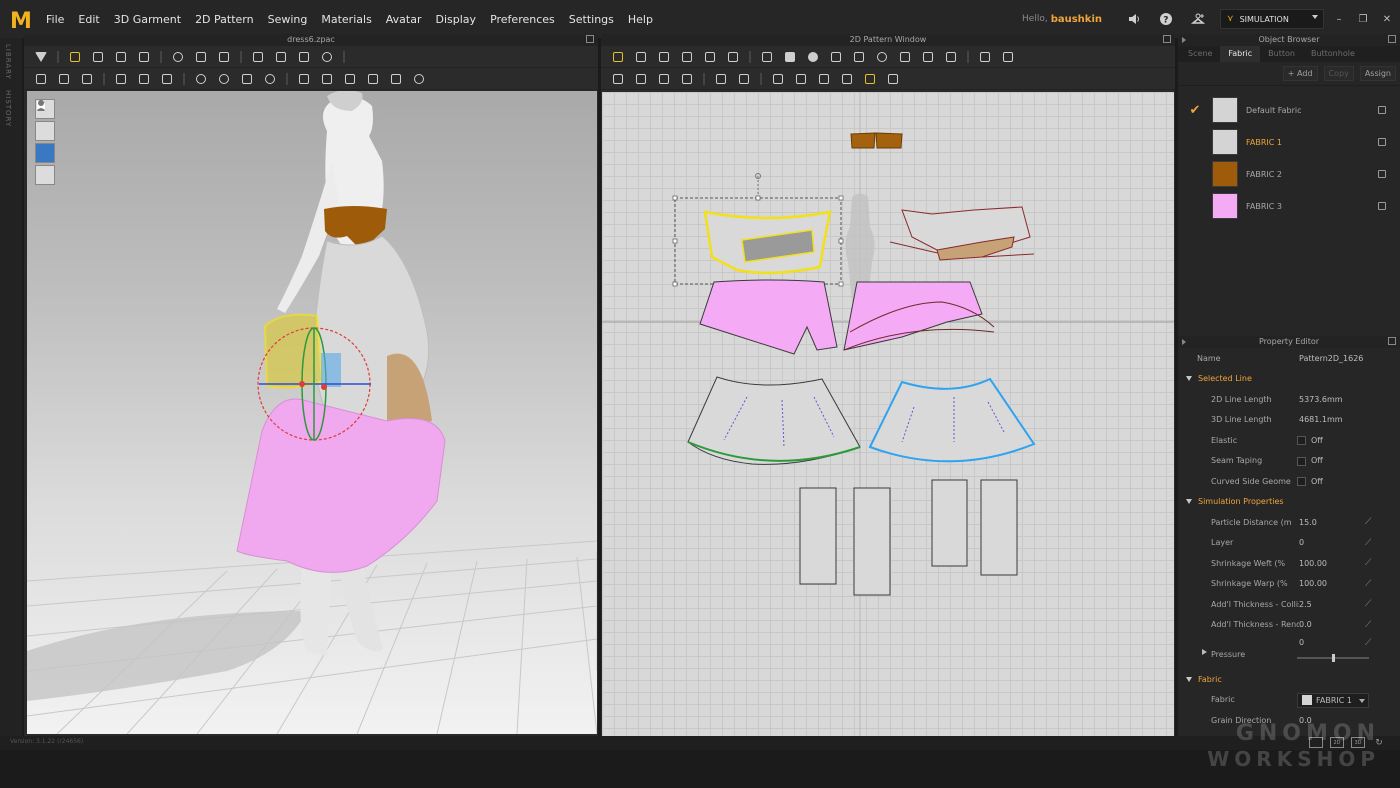  Describe the element at coordinates (1289, 110) in the screenshot. I see `fabric-item-default: ✔ Default Fabric` at that location.